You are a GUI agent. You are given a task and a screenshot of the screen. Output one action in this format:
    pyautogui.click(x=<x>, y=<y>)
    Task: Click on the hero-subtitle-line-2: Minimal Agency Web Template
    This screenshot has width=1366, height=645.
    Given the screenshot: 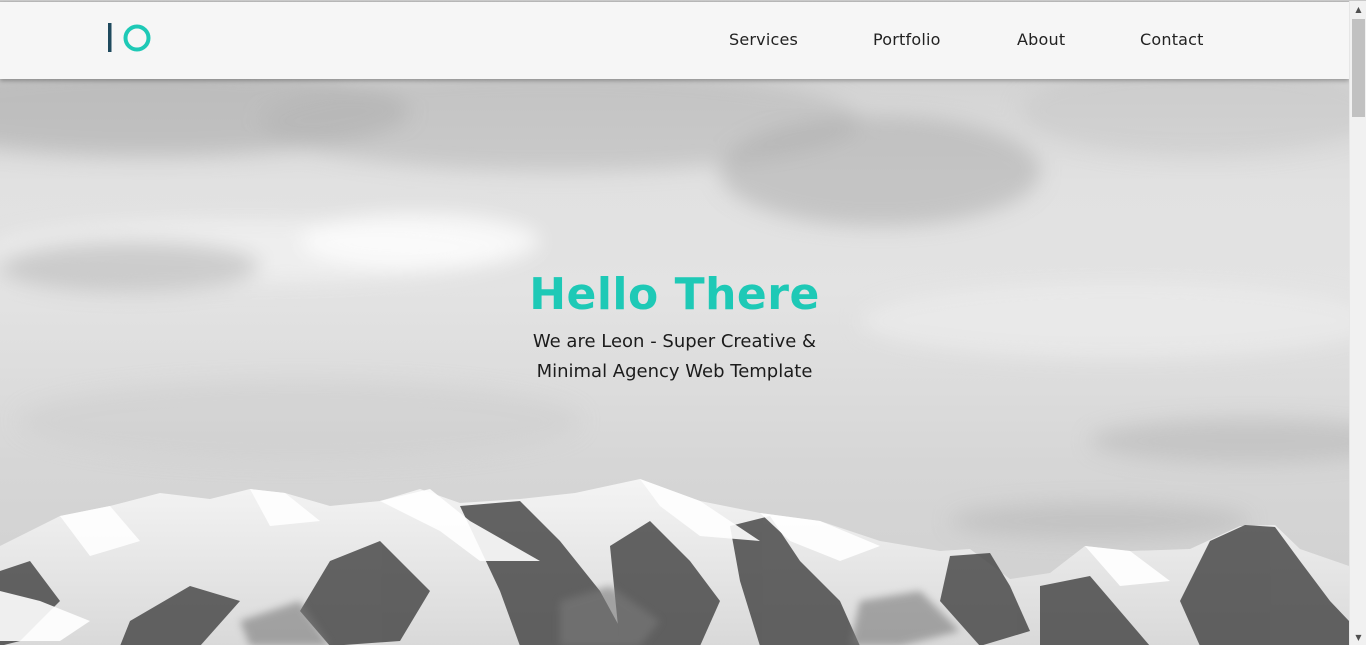 What is the action you would take?
    pyautogui.click(x=674, y=371)
    